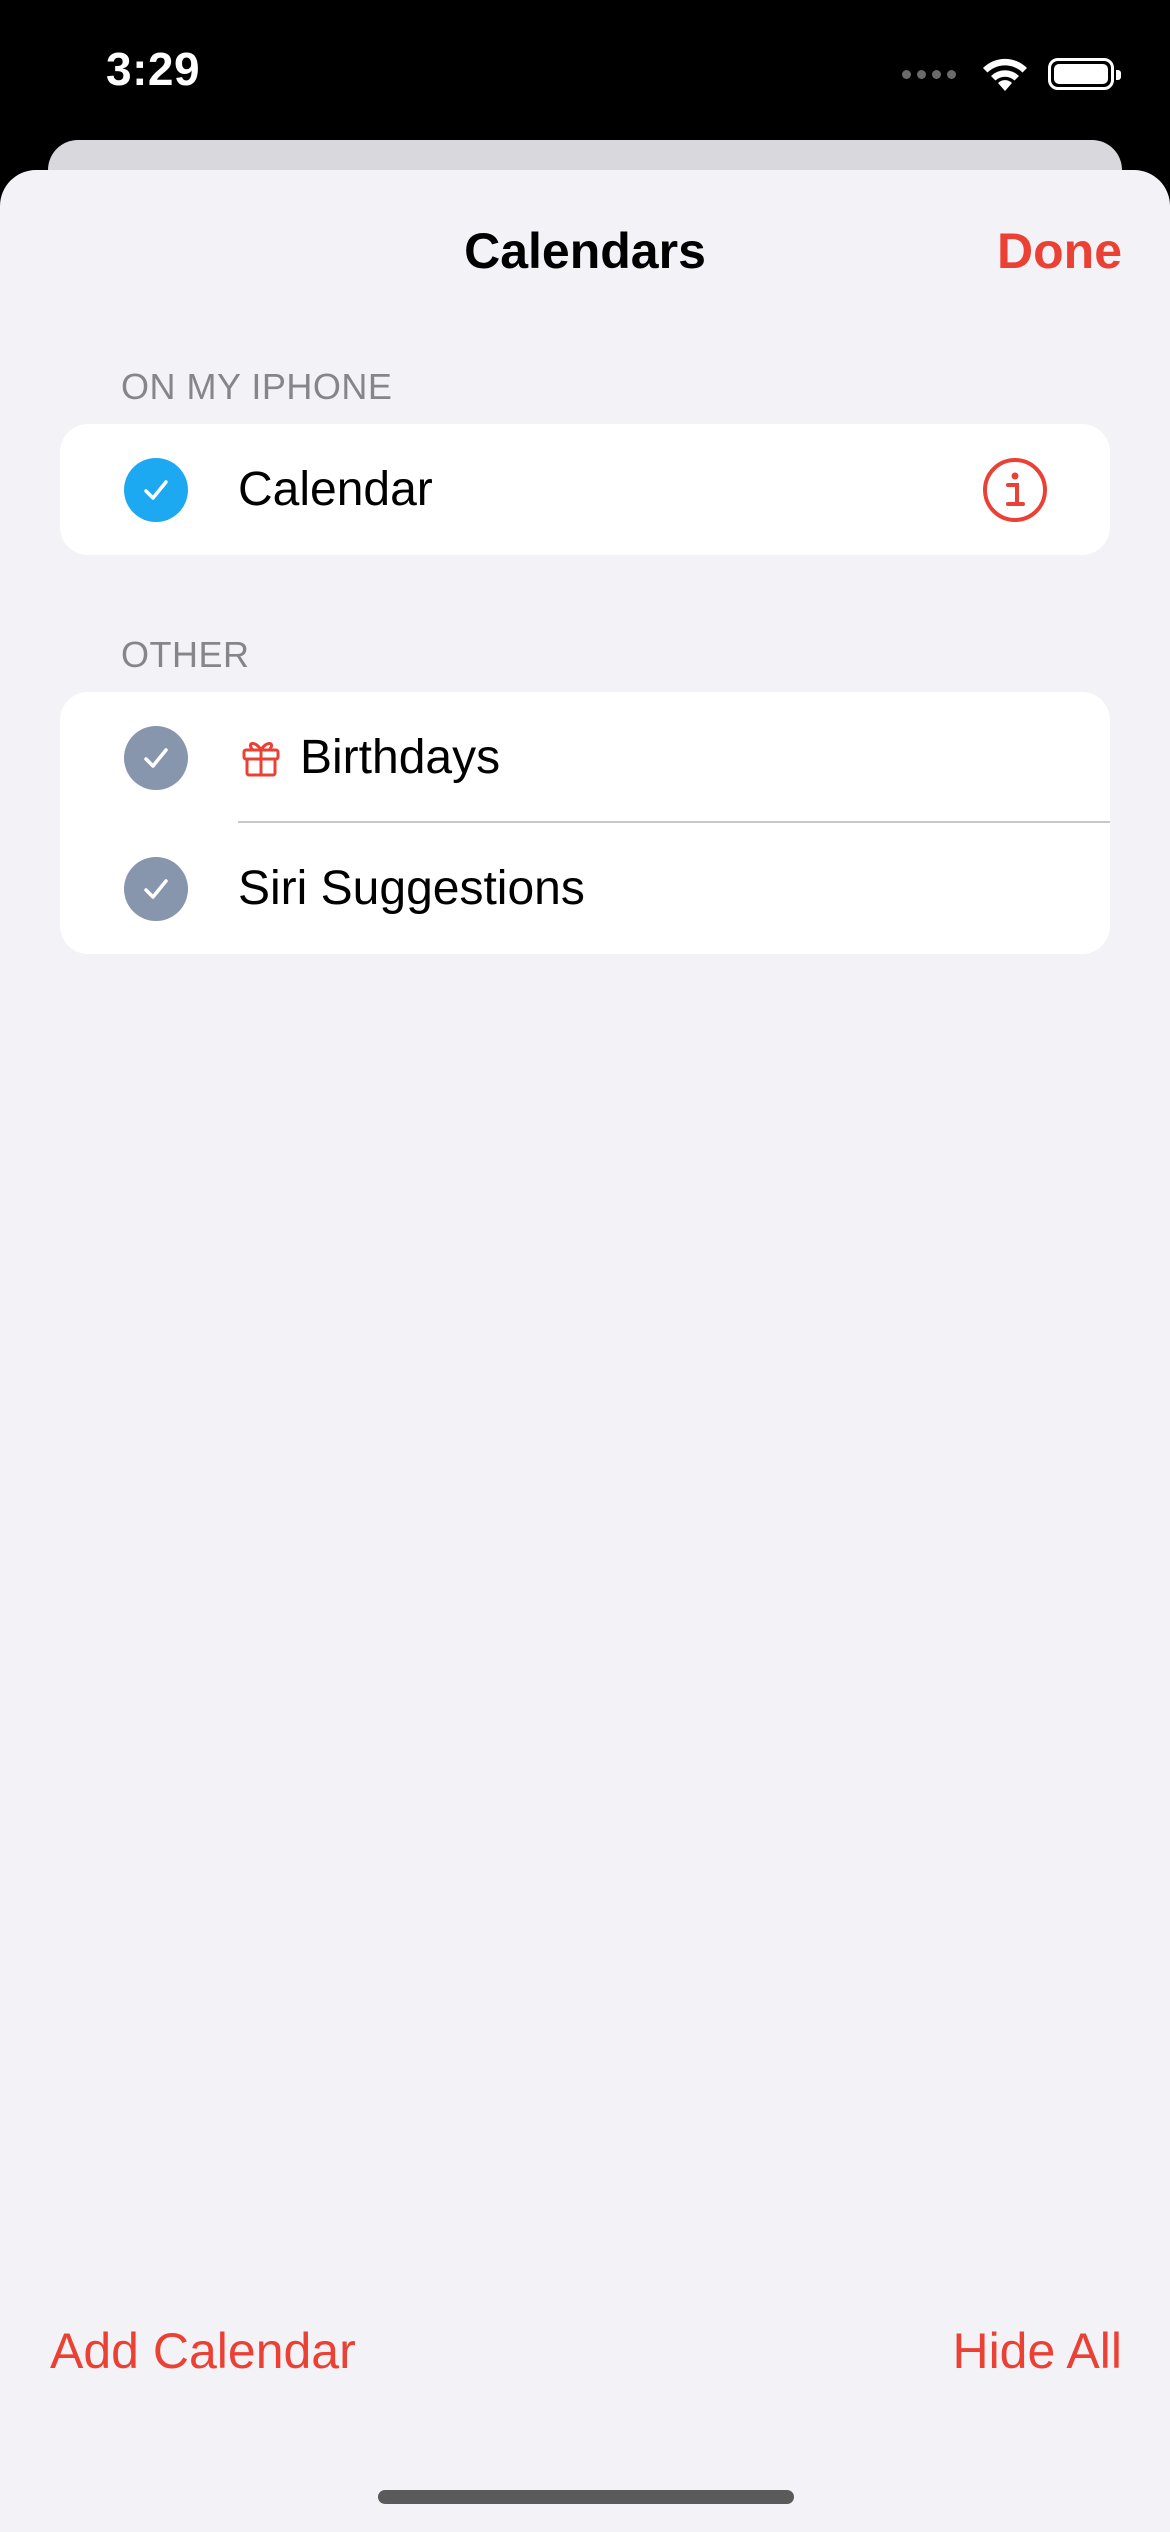  What do you see at coordinates (335, 489) in the screenshot?
I see `calendar-label: Calendar` at bounding box center [335, 489].